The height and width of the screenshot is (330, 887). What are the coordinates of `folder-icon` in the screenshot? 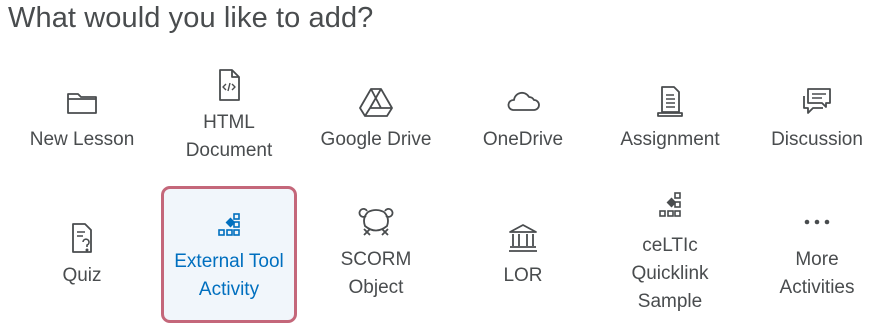 It's located at (82, 103).